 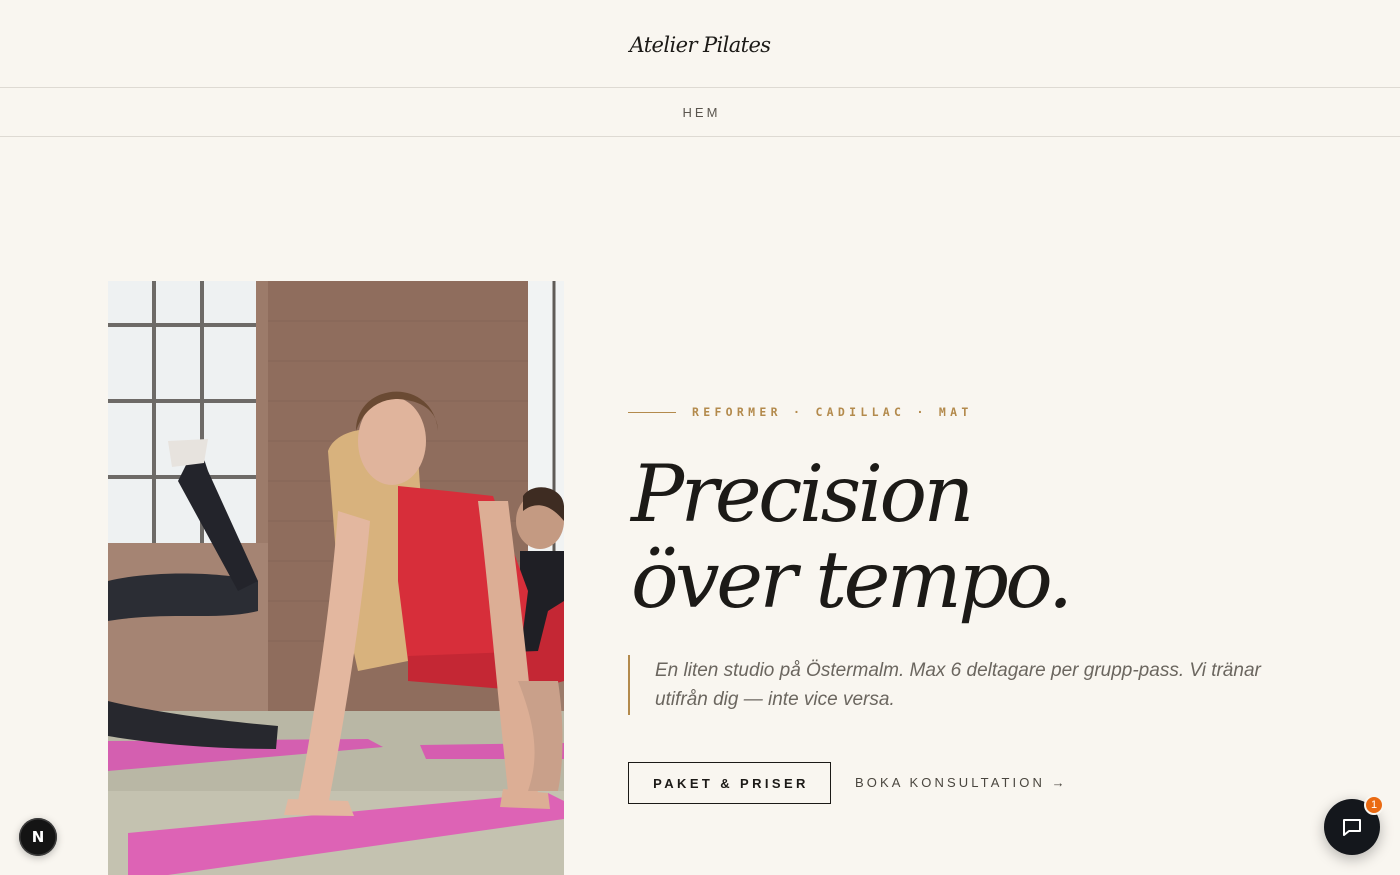 I want to click on hero-eyebrow: REFORMER · CADILLAC · MAT, so click(x=800, y=412).